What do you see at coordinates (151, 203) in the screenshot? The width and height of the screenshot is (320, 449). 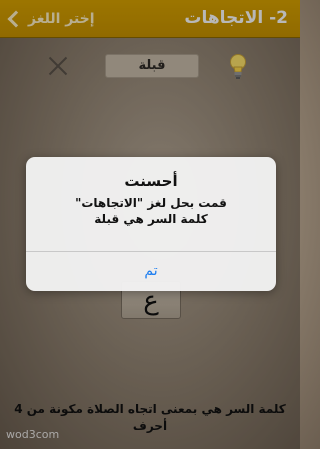 I see `alert-message-line1: قمت بحل لغز "الاتجاهات"` at bounding box center [151, 203].